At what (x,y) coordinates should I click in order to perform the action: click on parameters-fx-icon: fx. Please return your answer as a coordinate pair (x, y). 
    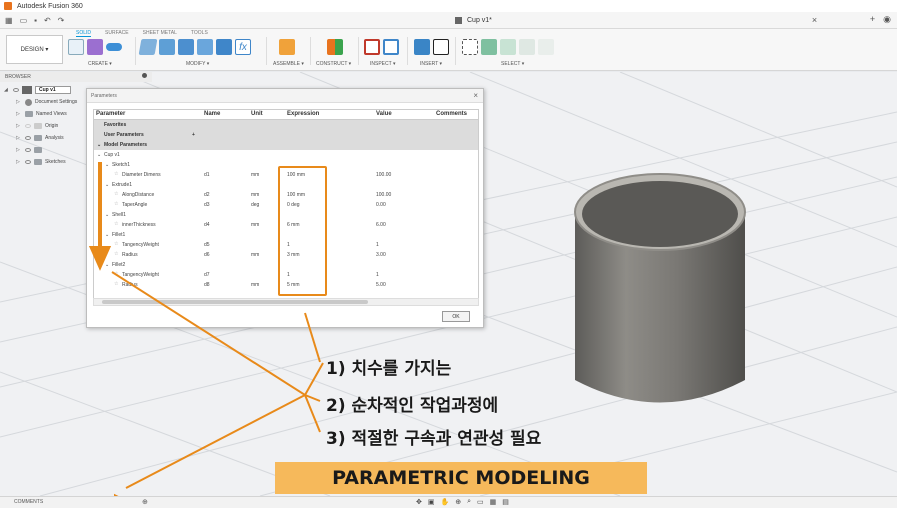
    Looking at the image, I should click on (243, 47).